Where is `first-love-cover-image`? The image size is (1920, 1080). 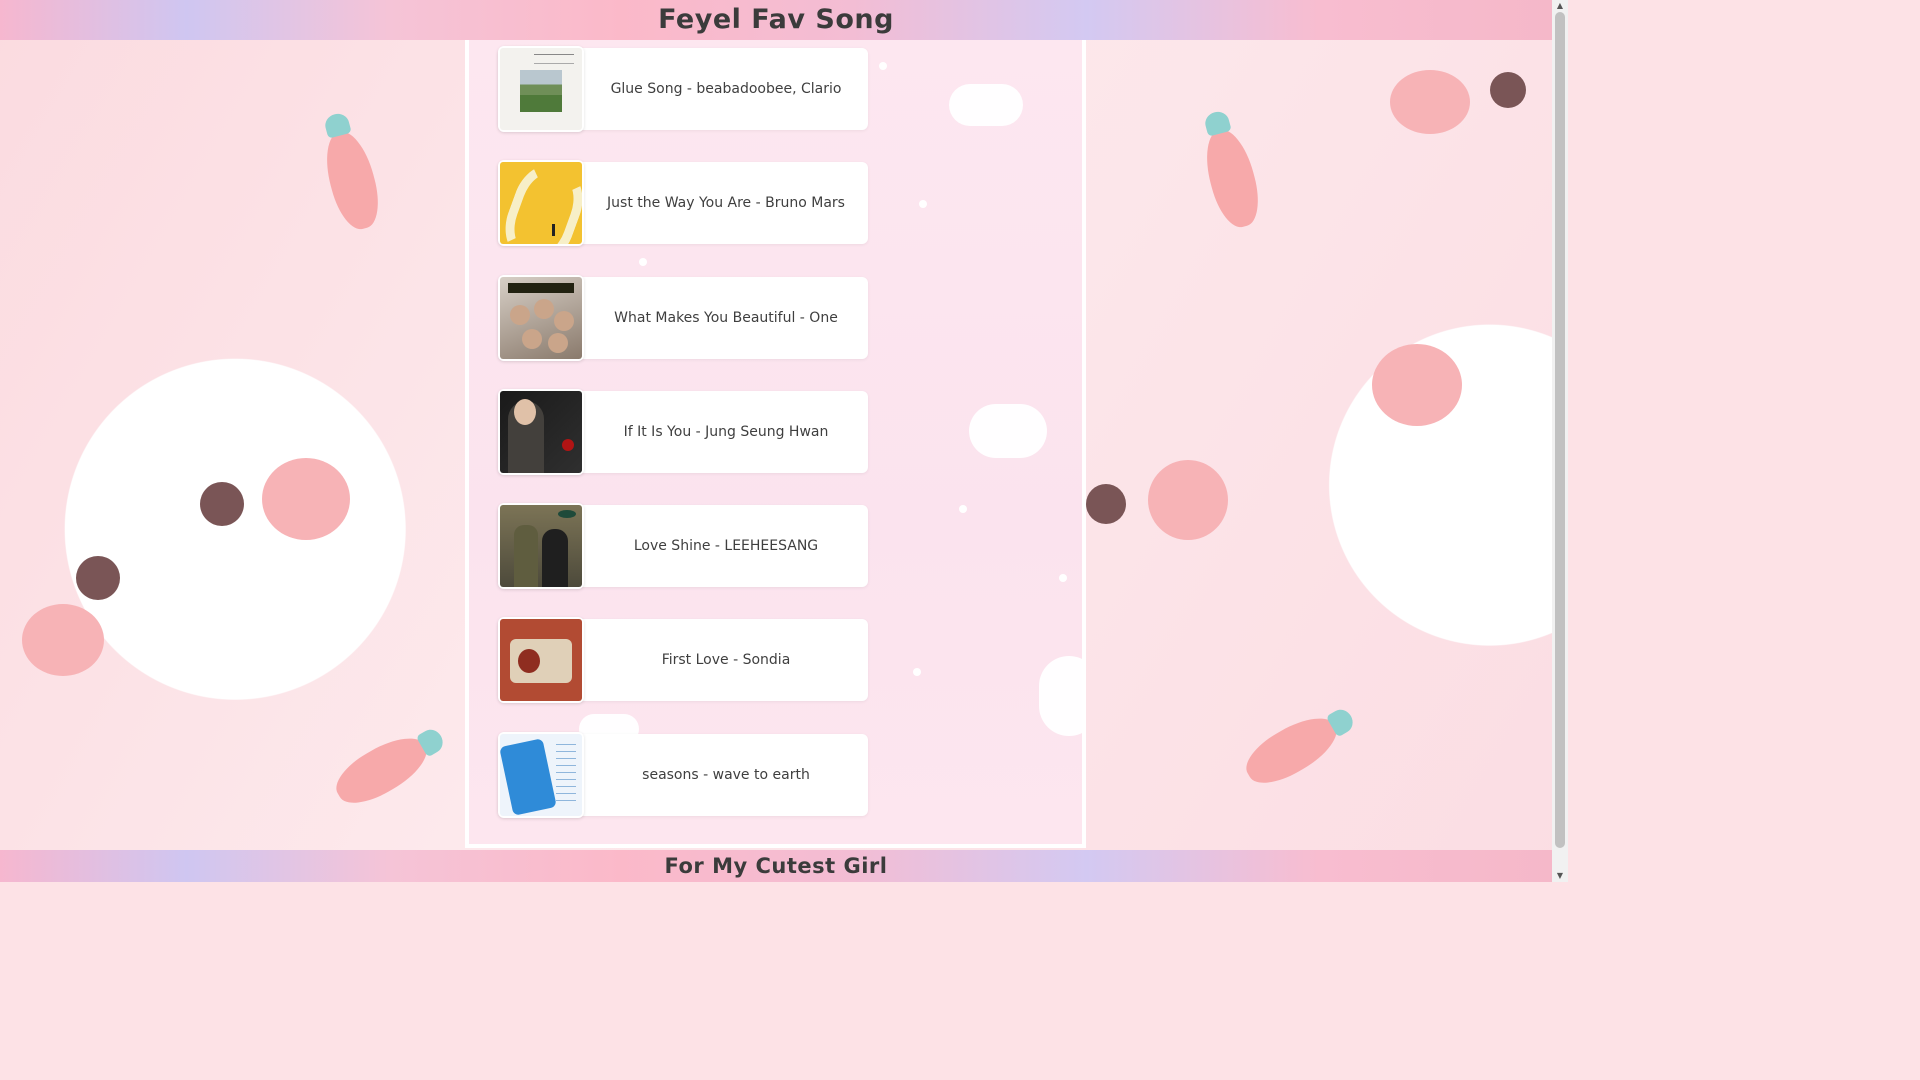 first-love-cover-image is located at coordinates (541, 660).